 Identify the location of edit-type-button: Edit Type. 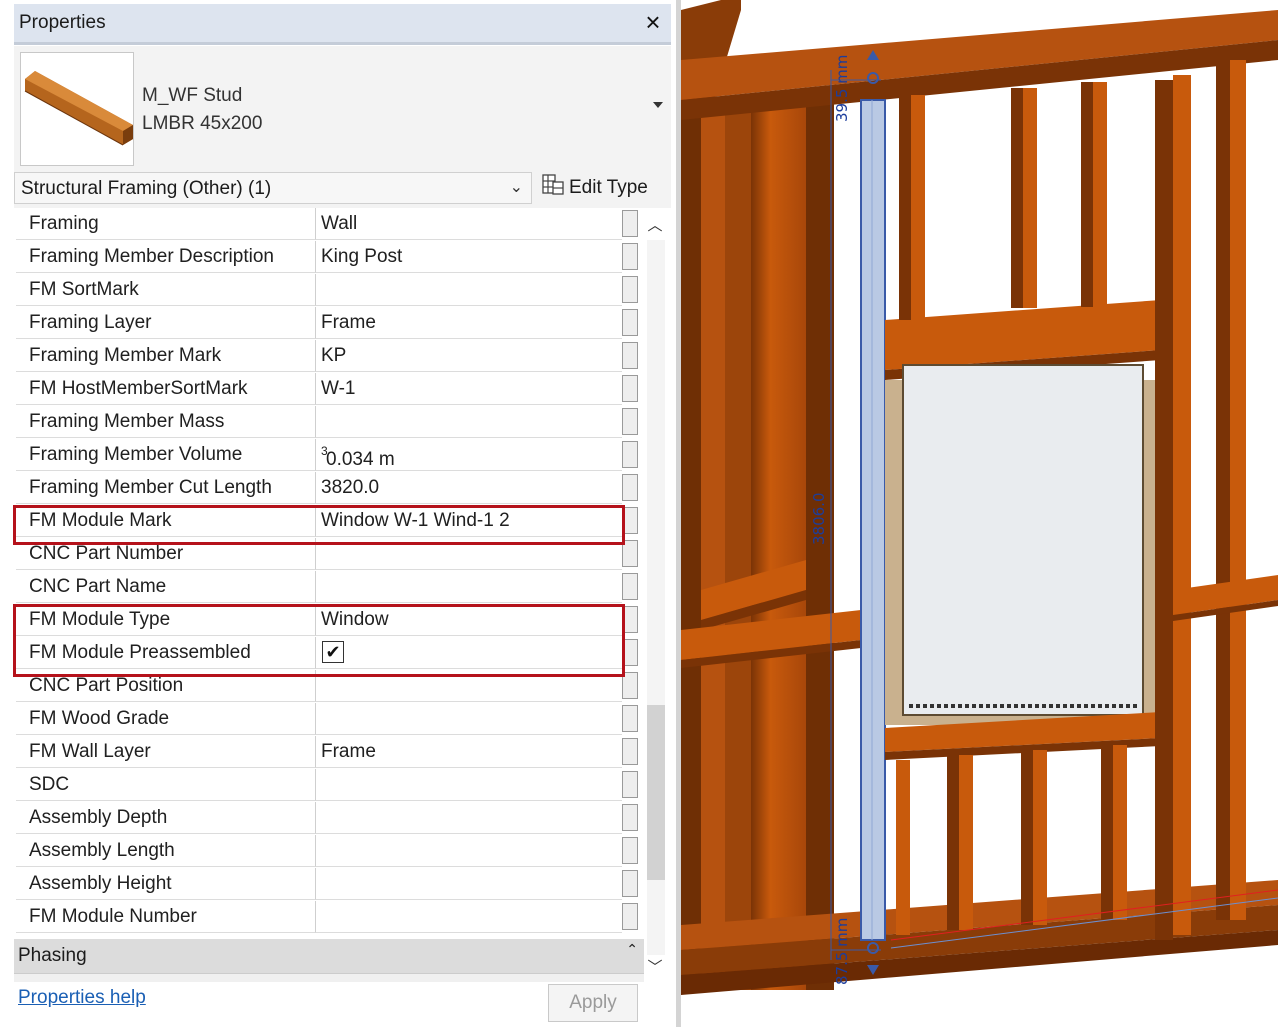
(595, 188).